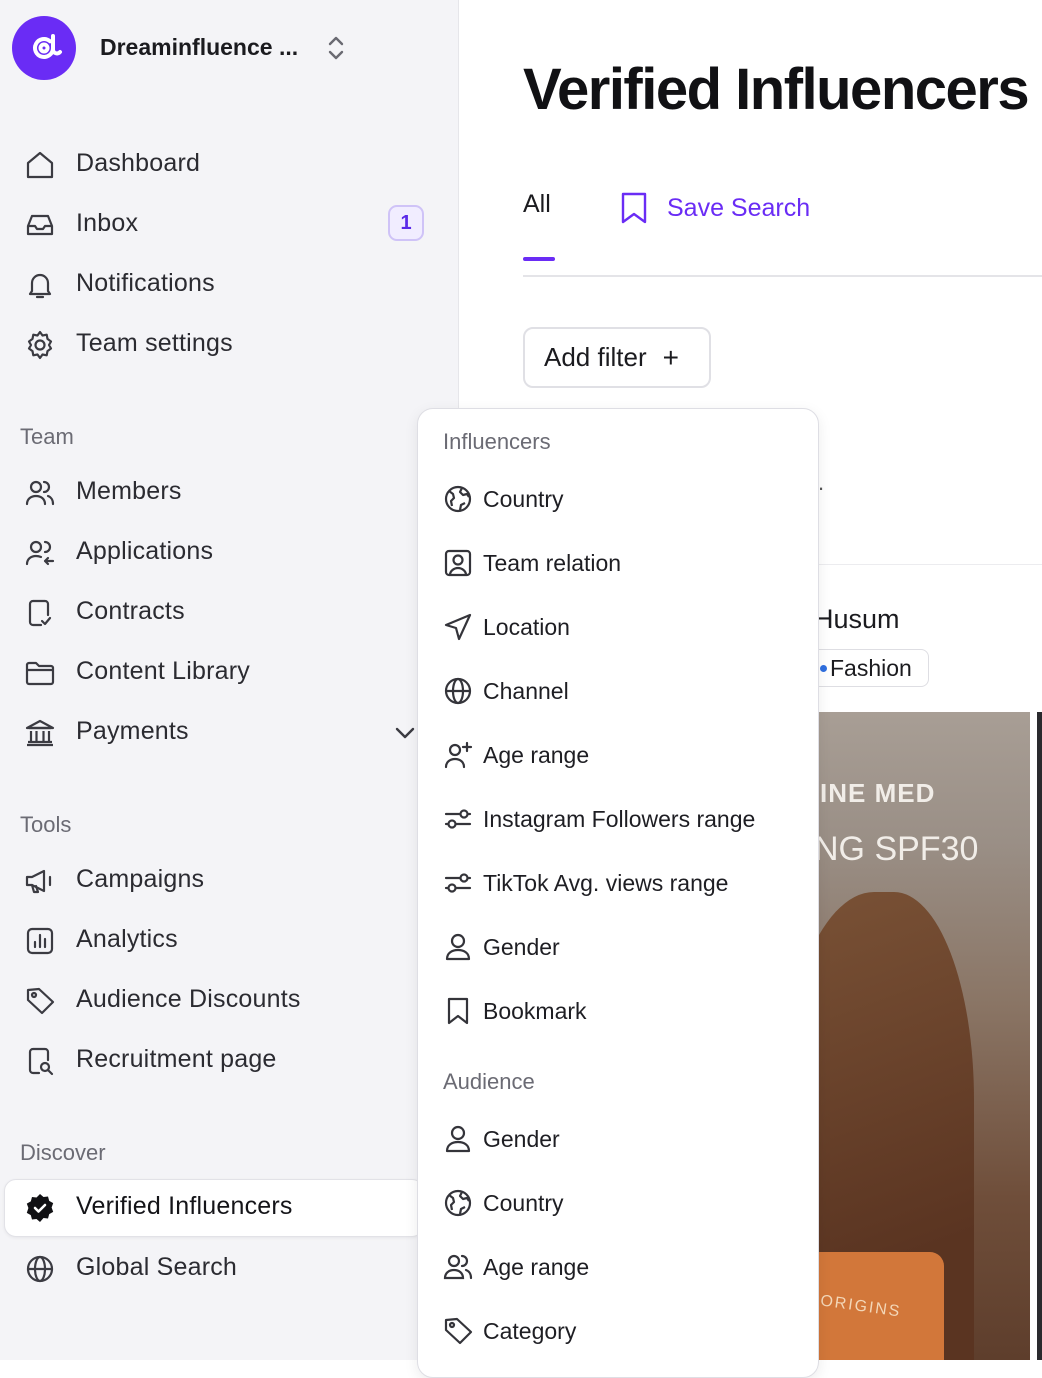 This screenshot has width=1042, height=1378. Describe the element at coordinates (530, 1331) in the screenshot. I see `menu-item-label: Category` at that location.